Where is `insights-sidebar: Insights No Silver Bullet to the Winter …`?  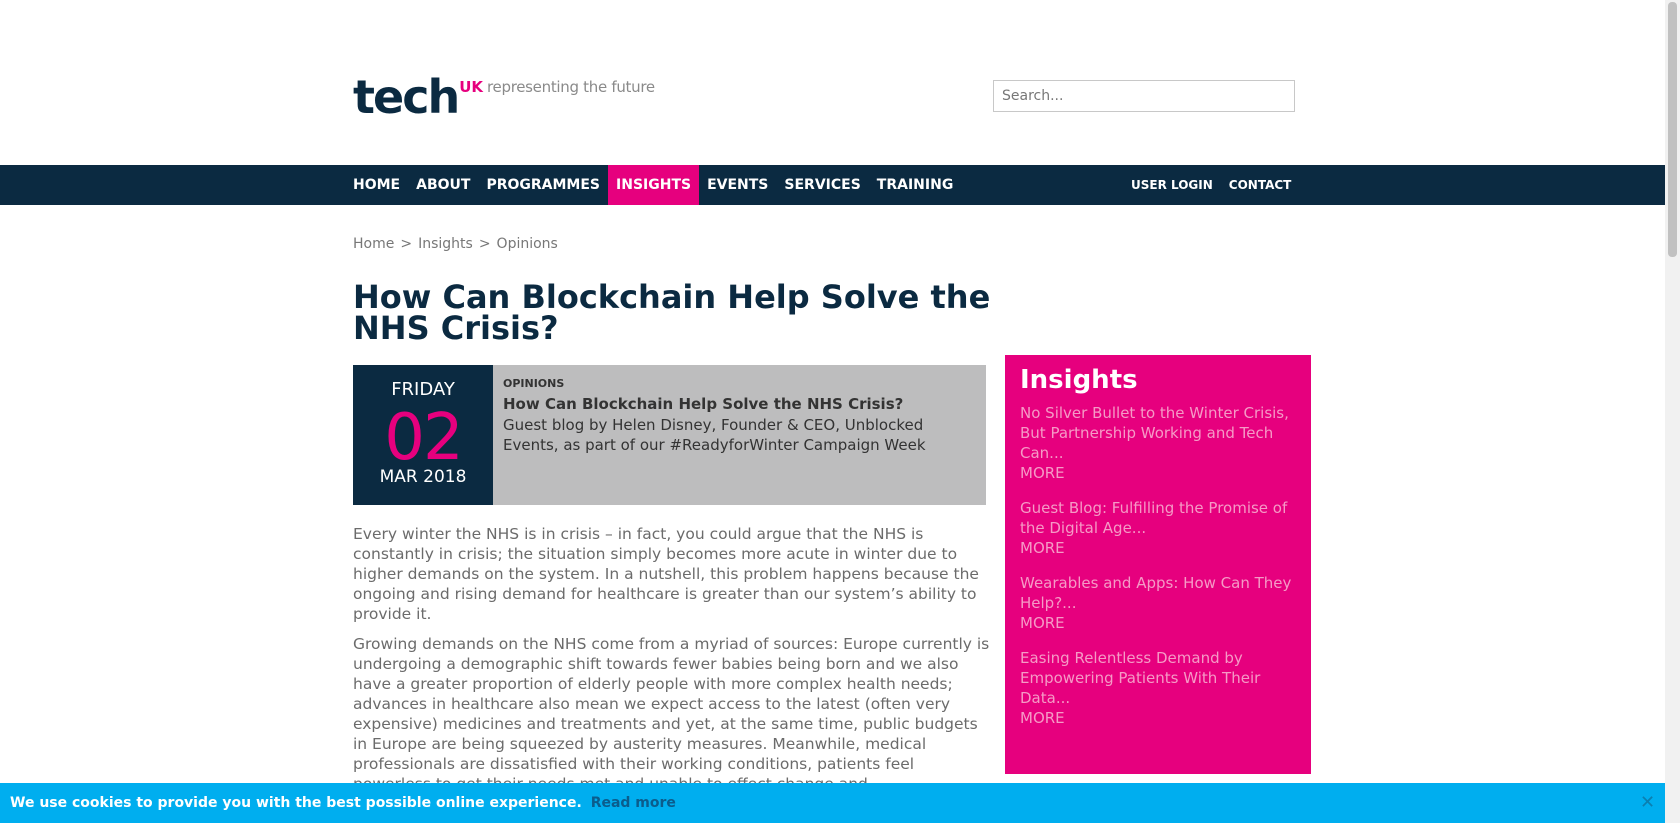 insights-sidebar: Insights No Silver Bullet to the Winter … is located at coordinates (1158, 564).